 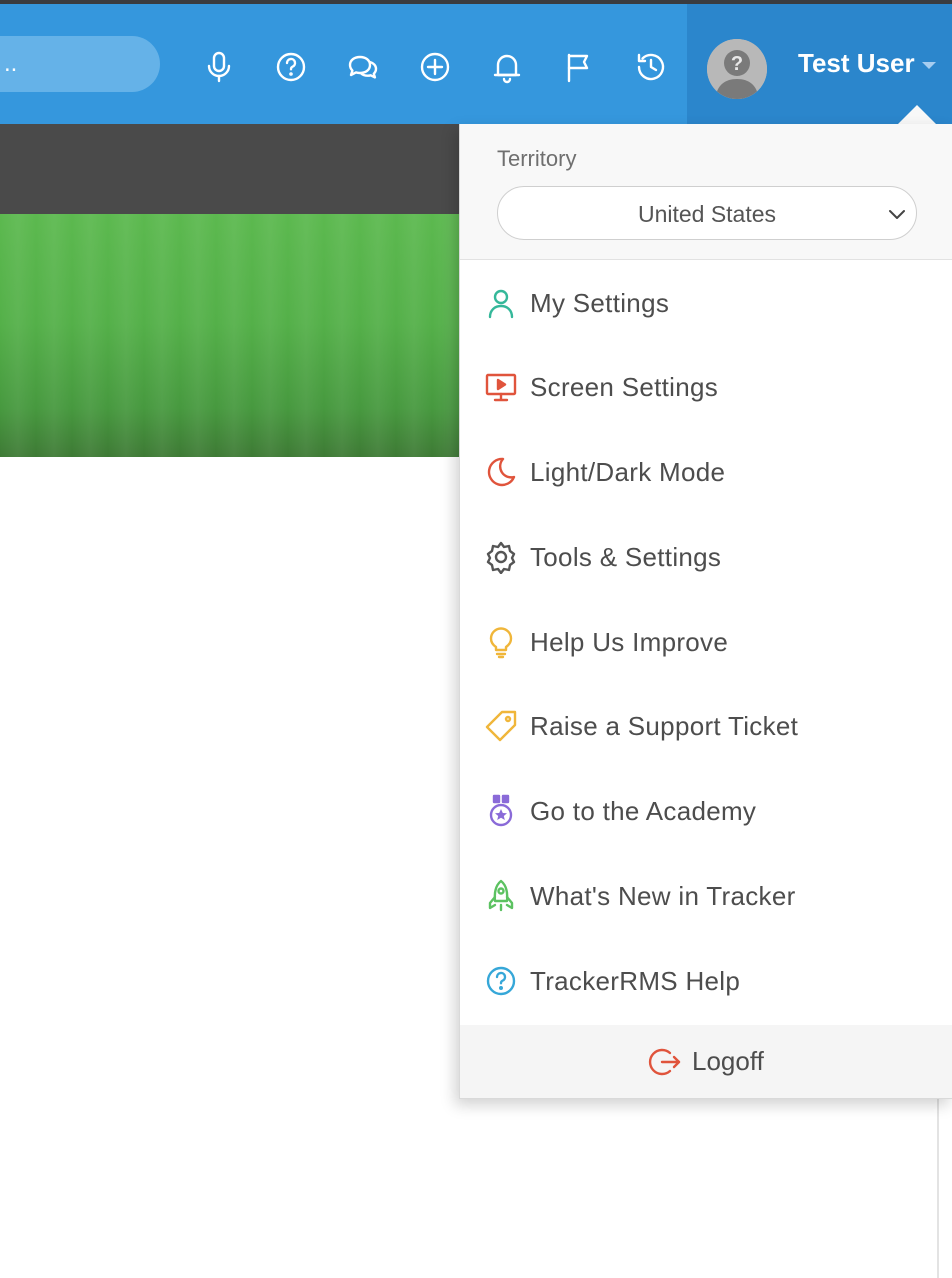 What do you see at coordinates (501, 896) in the screenshot?
I see `rocket-icon` at bounding box center [501, 896].